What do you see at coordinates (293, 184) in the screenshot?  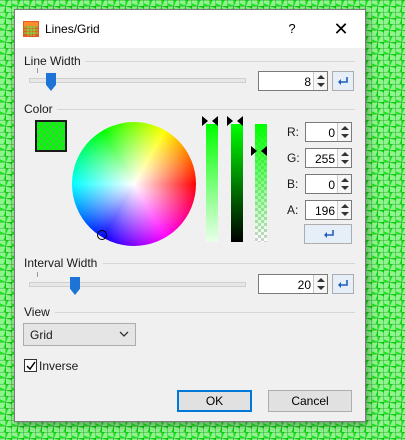 I see `b-label: B:` at bounding box center [293, 184].